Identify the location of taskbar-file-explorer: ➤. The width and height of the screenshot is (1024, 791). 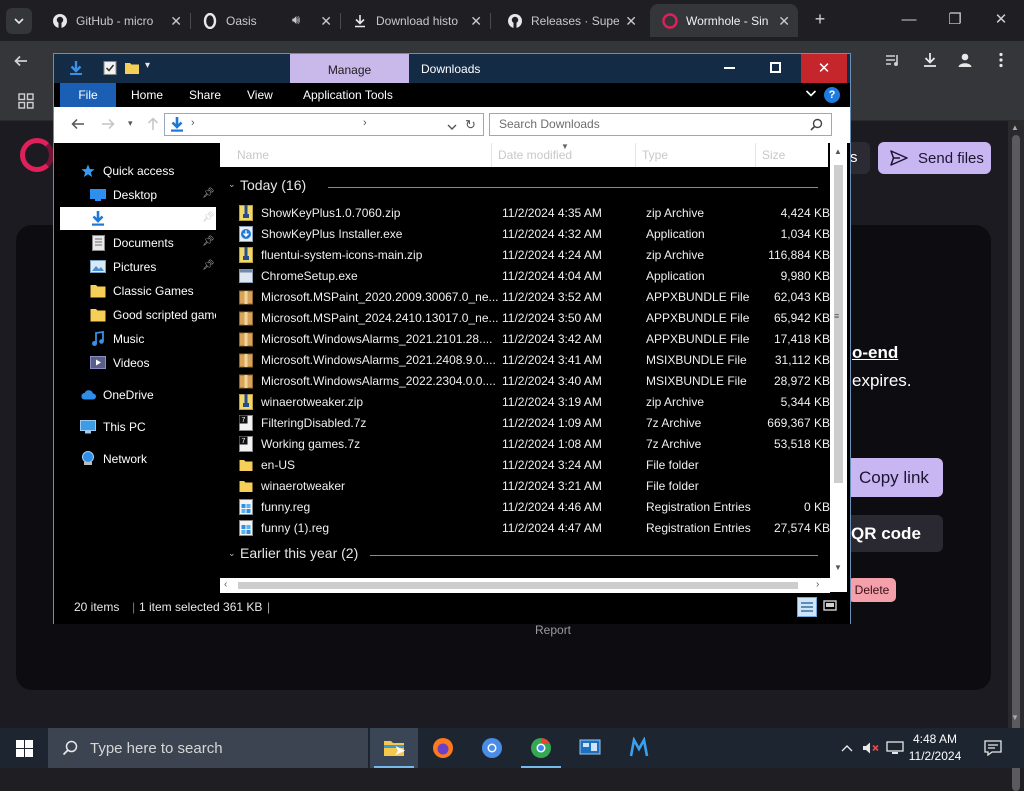
(394, 748).